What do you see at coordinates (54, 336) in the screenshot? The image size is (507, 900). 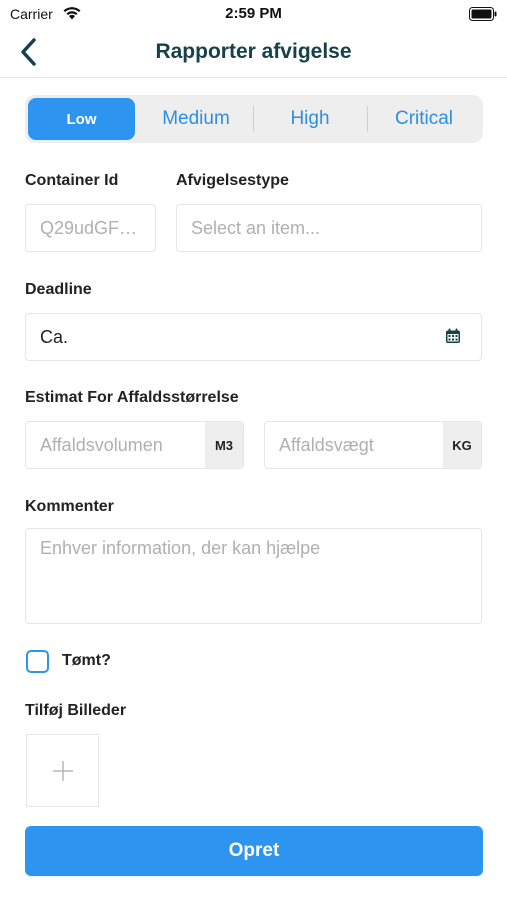 I see `deadline-value: Ca.` at bounding box center [54, 336].